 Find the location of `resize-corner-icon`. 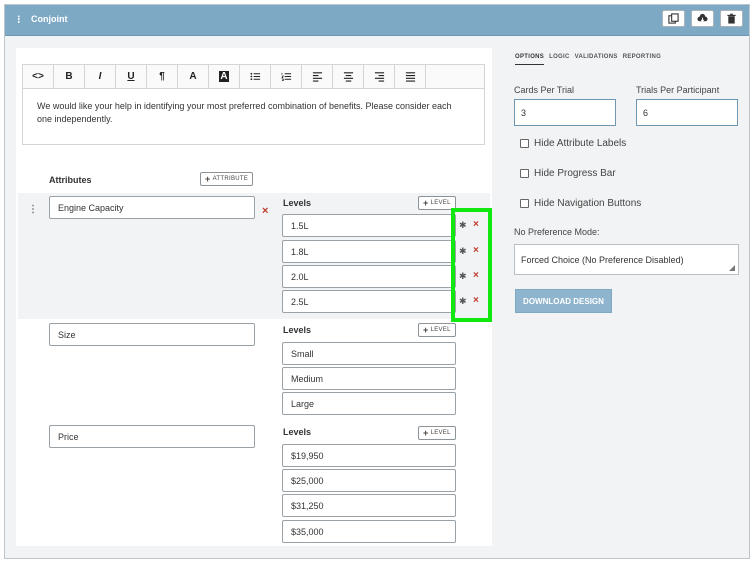

resize-corner-icon is located at coordinates (732, 268).